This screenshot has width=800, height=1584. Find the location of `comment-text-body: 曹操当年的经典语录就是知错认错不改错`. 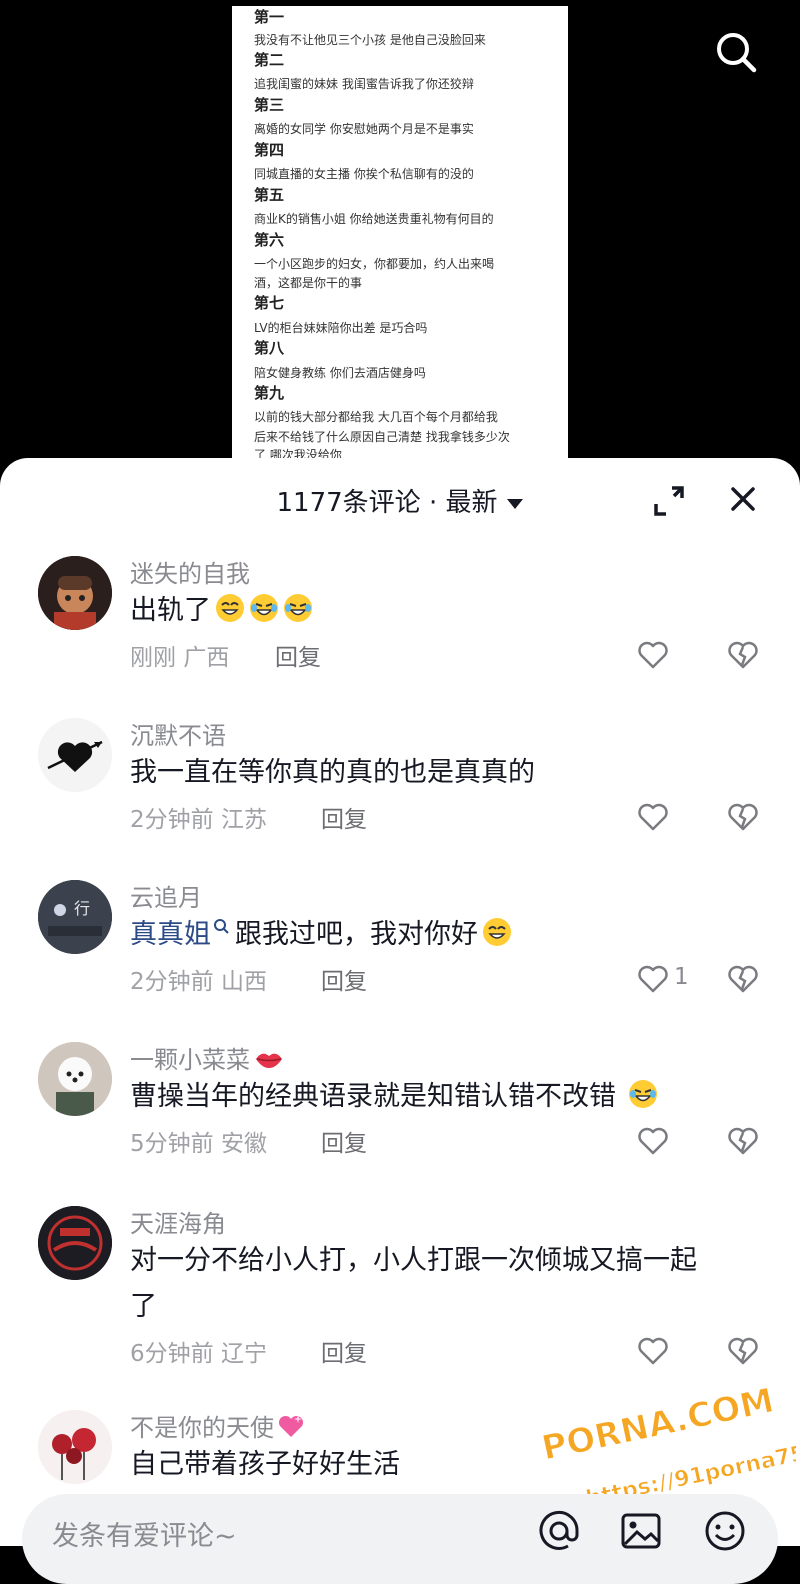

comment-text-body: 曹操当年的经典语录就是知错认错不改错 is located at coordinates (373, 1096).